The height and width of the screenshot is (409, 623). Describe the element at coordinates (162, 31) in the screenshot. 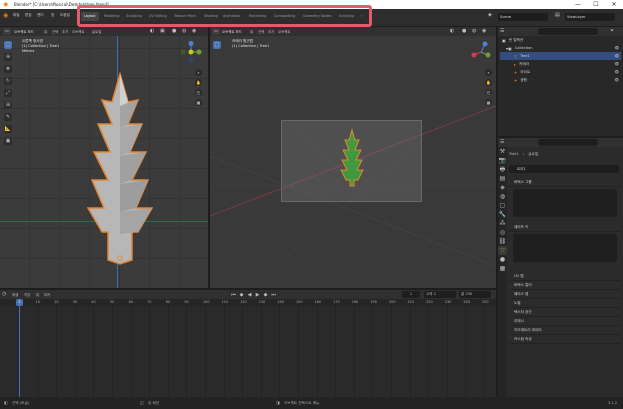

I see `xray-icon: ▣` at that location.